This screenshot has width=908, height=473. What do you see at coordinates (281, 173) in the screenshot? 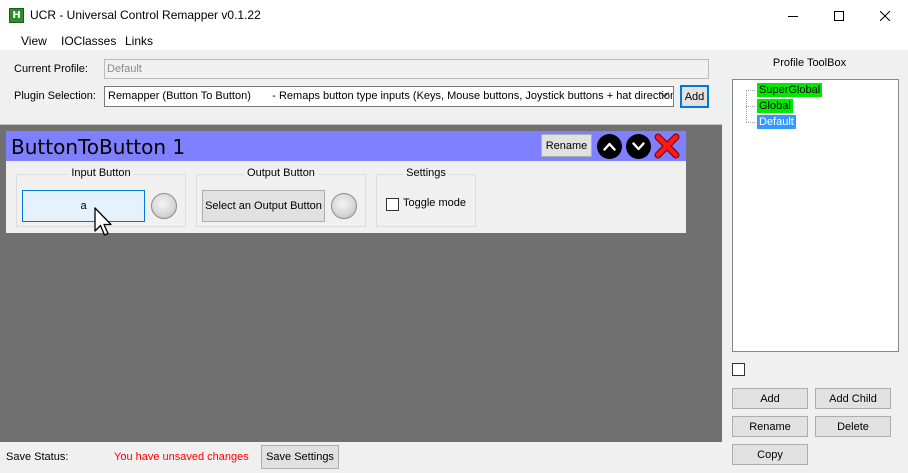
I see `output-group-label: Output Button` at bounding box center [281, 173].